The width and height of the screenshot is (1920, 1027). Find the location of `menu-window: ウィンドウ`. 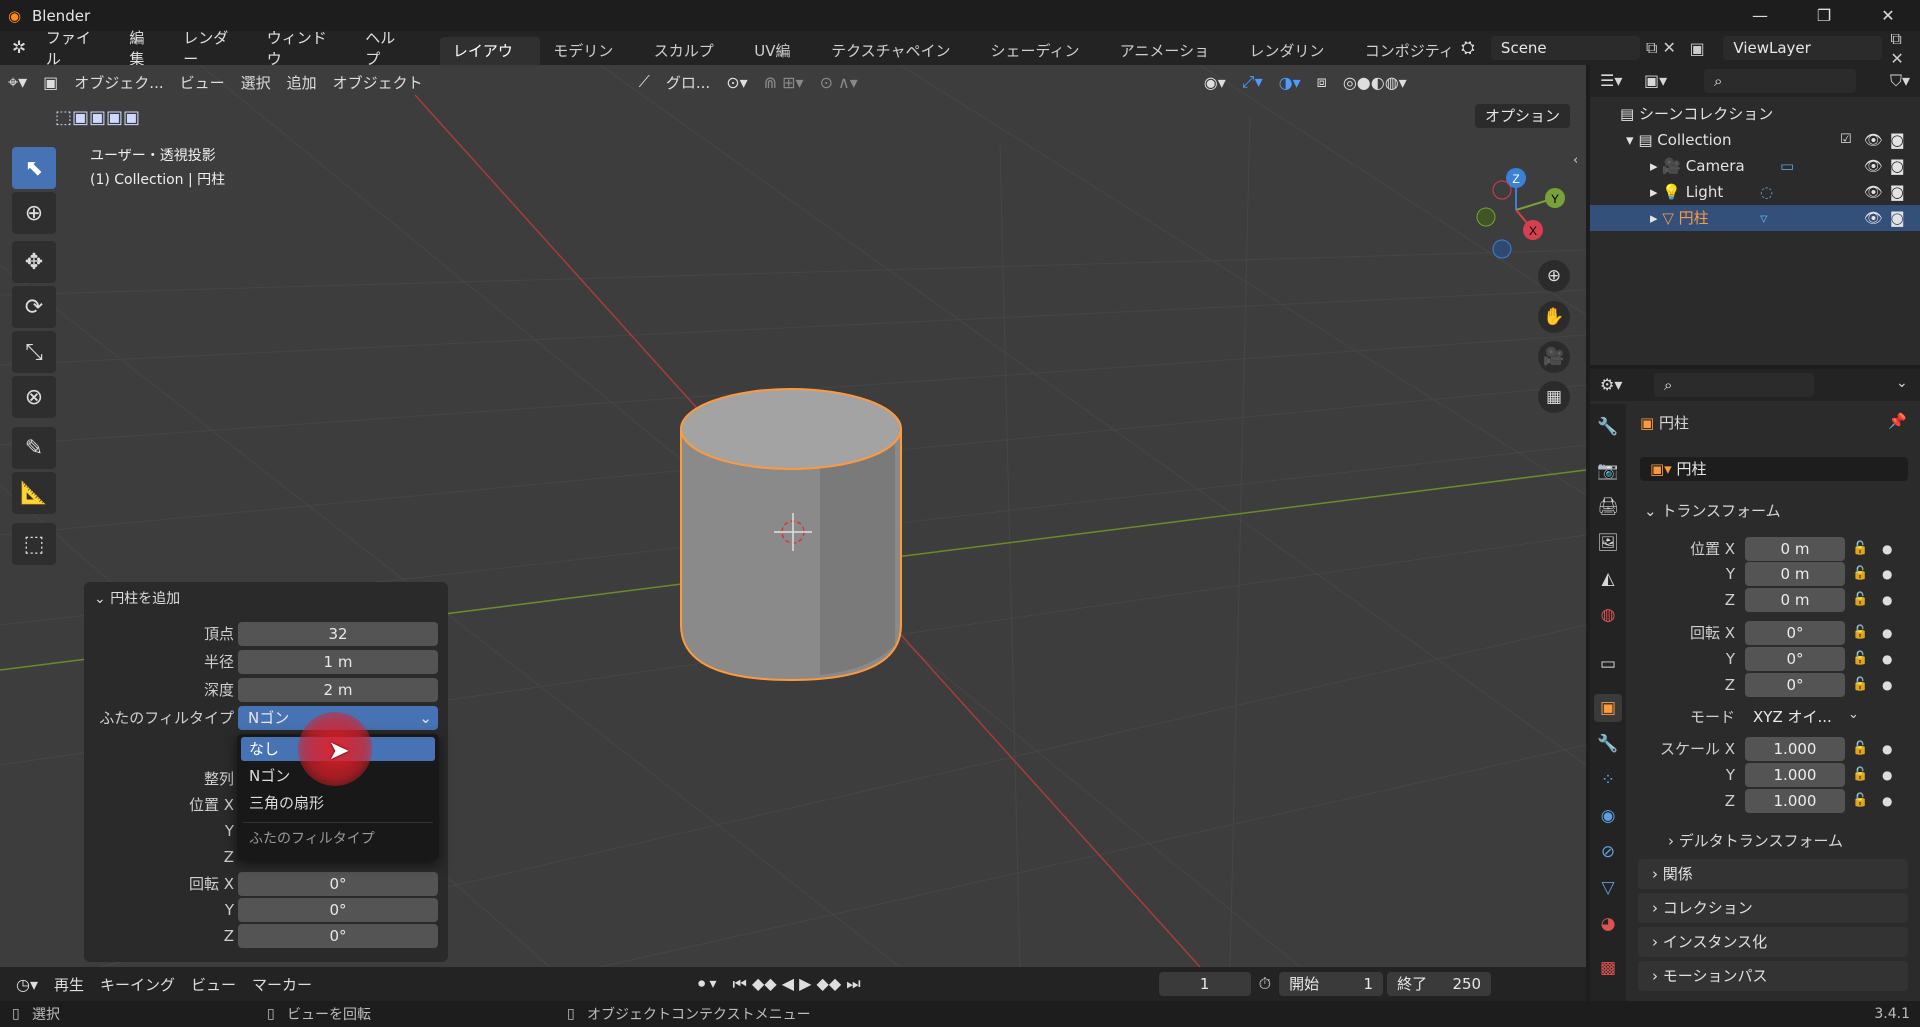

menu-window: ウィンドウ is located at coordinates (304, 48).